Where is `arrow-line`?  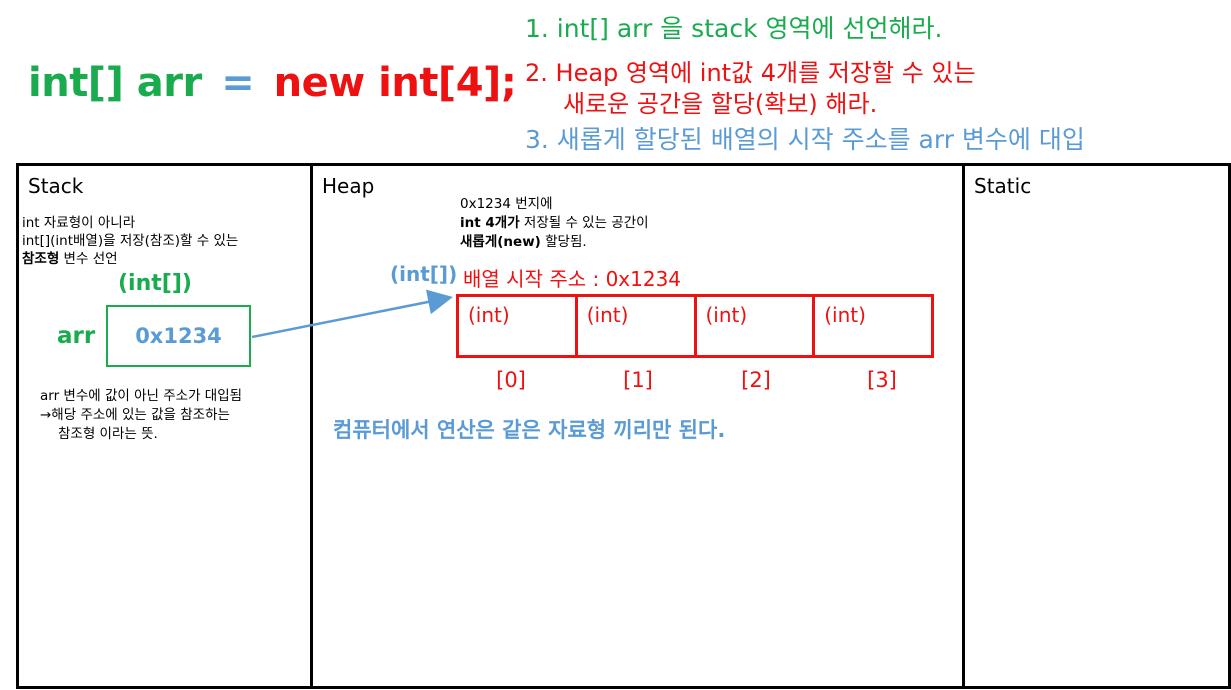
arrow-line is located at coordinates (352, 314).